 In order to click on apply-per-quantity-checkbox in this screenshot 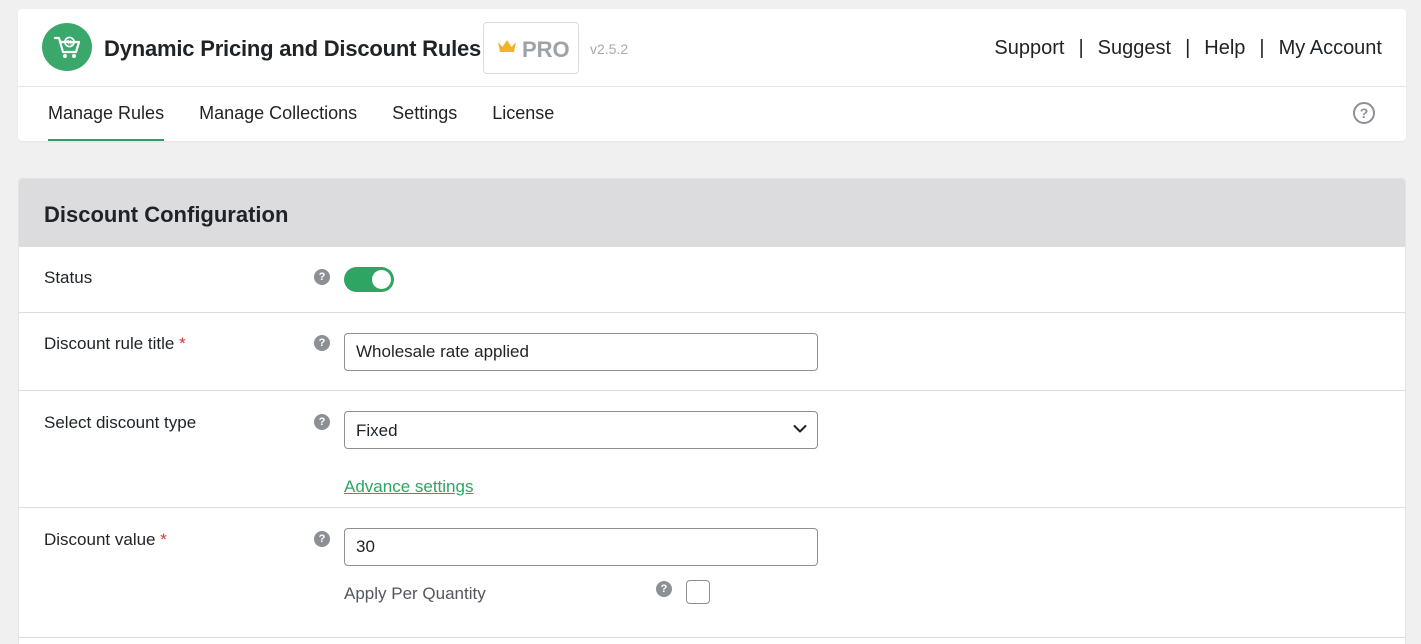, I will do `click(698, 592)`.